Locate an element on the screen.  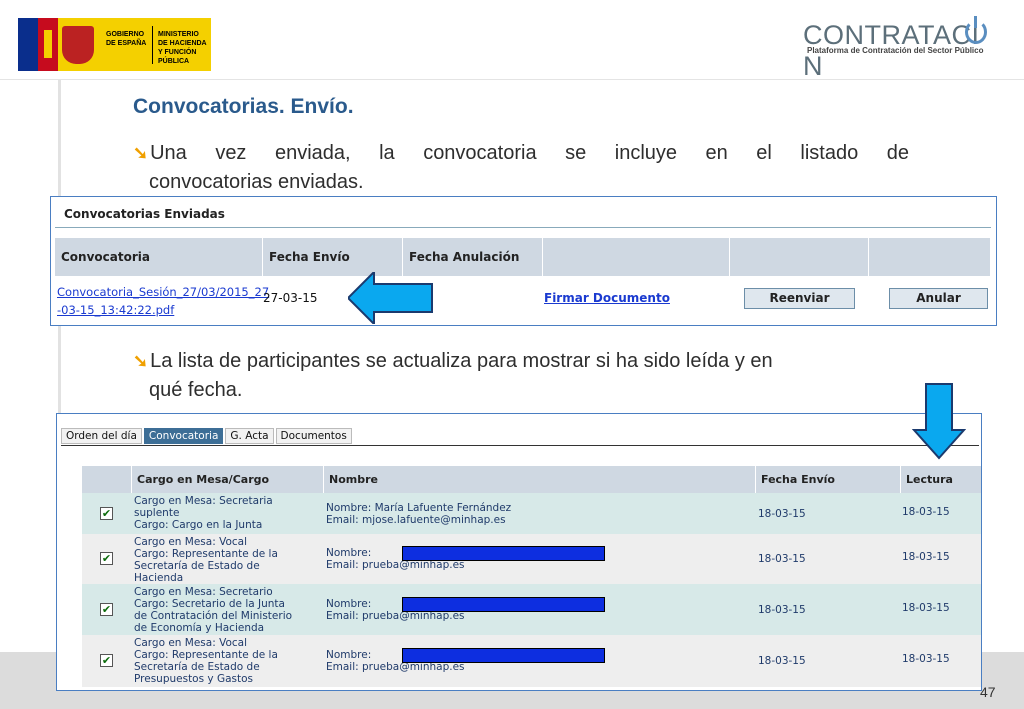
bullet-word: en is located at coordinates (716, 153).